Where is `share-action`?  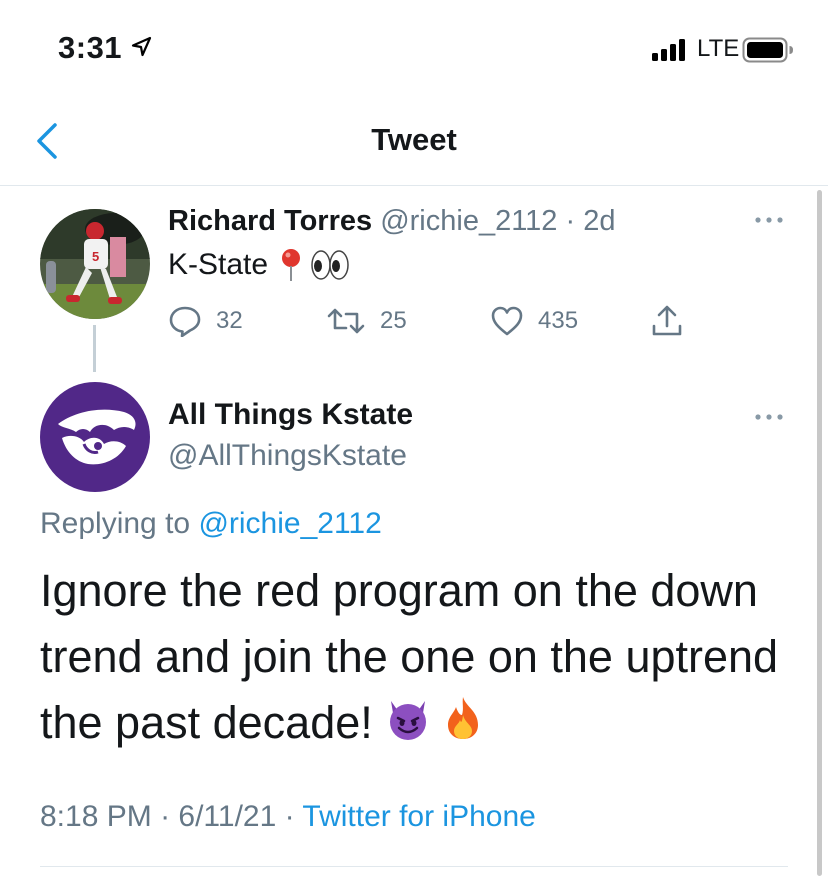 share-action is located at coordinates (674, 321).